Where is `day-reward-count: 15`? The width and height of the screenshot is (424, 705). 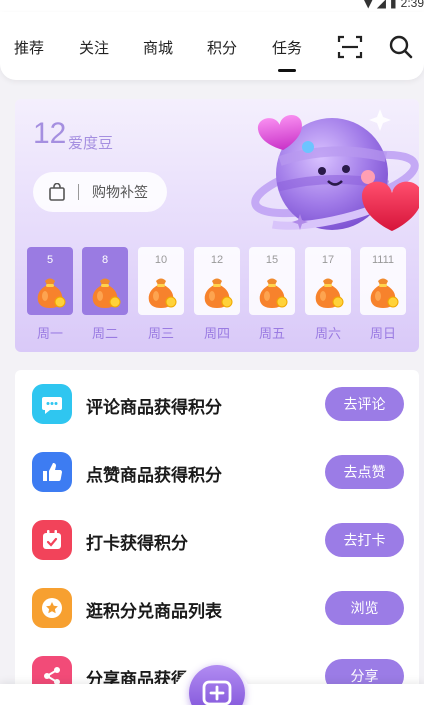
day-reward-count: 15 is located at coordinates (272, 260).